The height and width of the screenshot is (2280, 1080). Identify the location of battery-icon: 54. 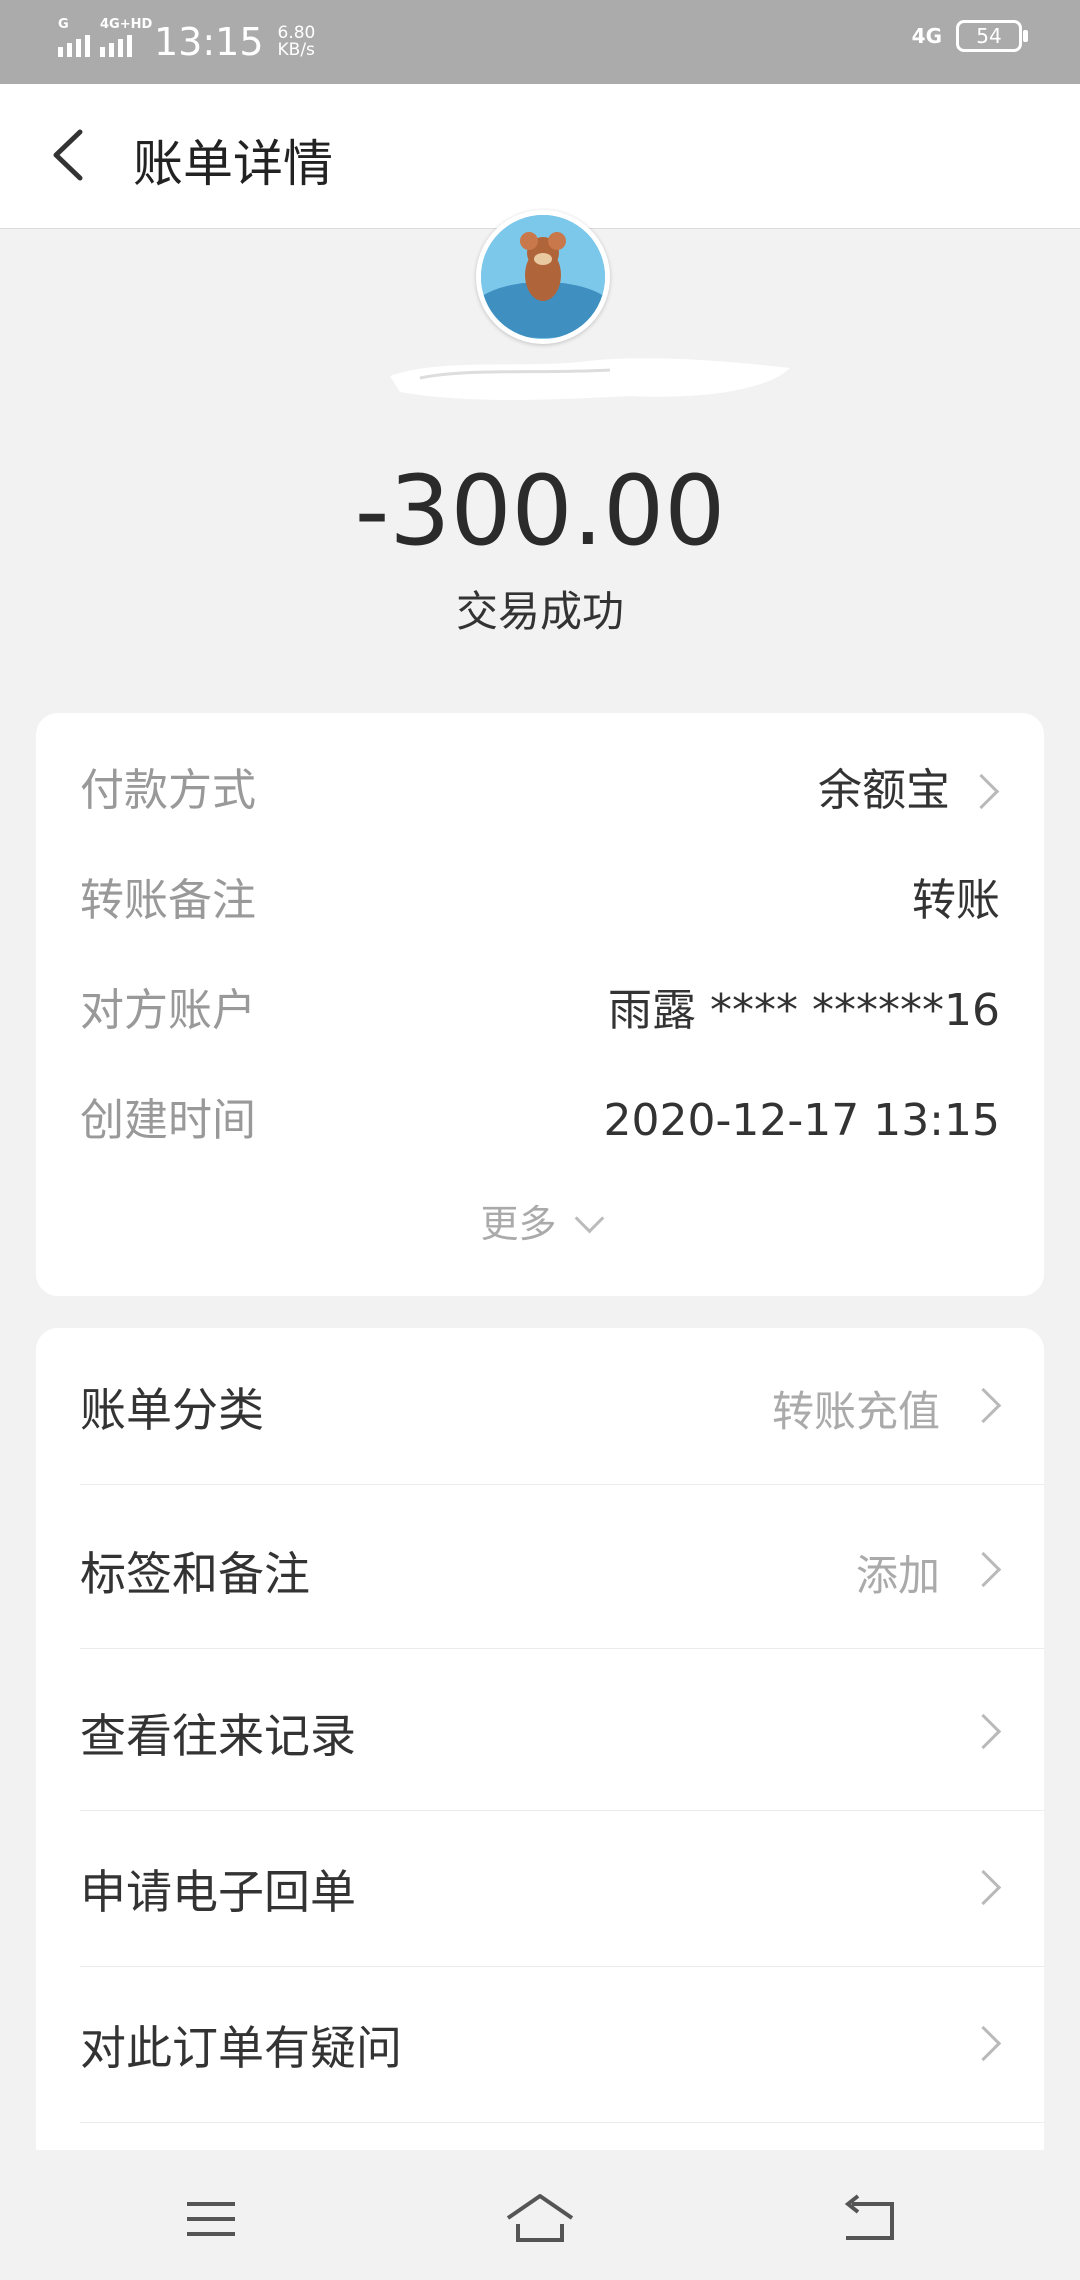
(992, 36).